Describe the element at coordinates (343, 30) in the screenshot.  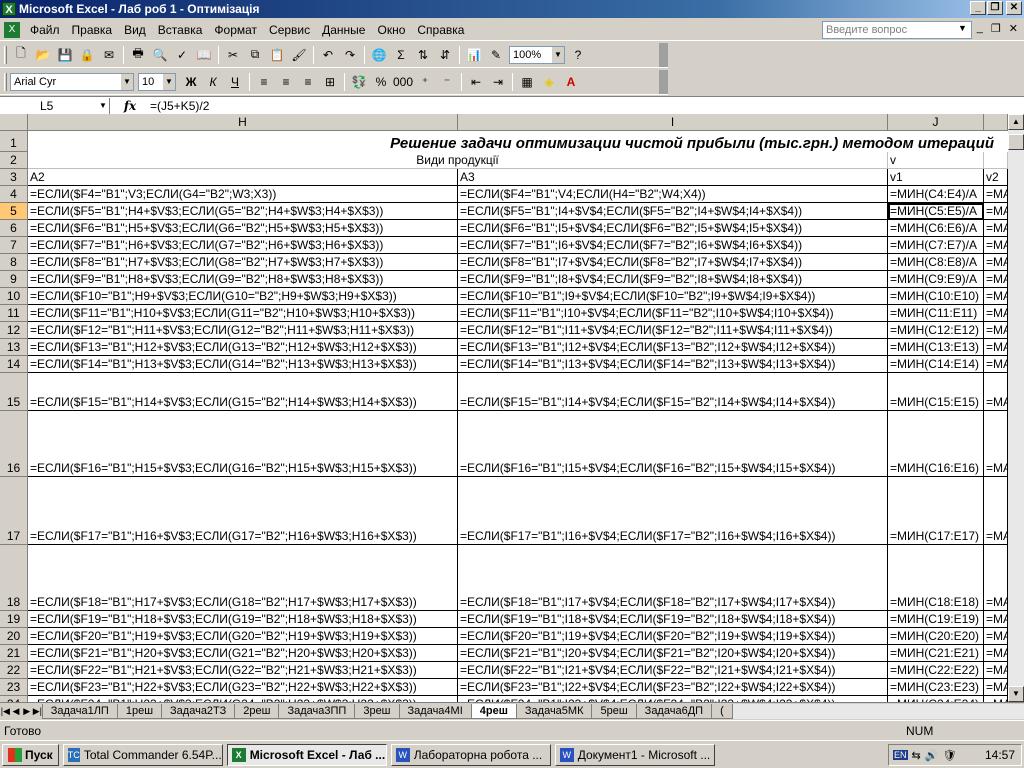
I see `menu-data: Данные` at that location.